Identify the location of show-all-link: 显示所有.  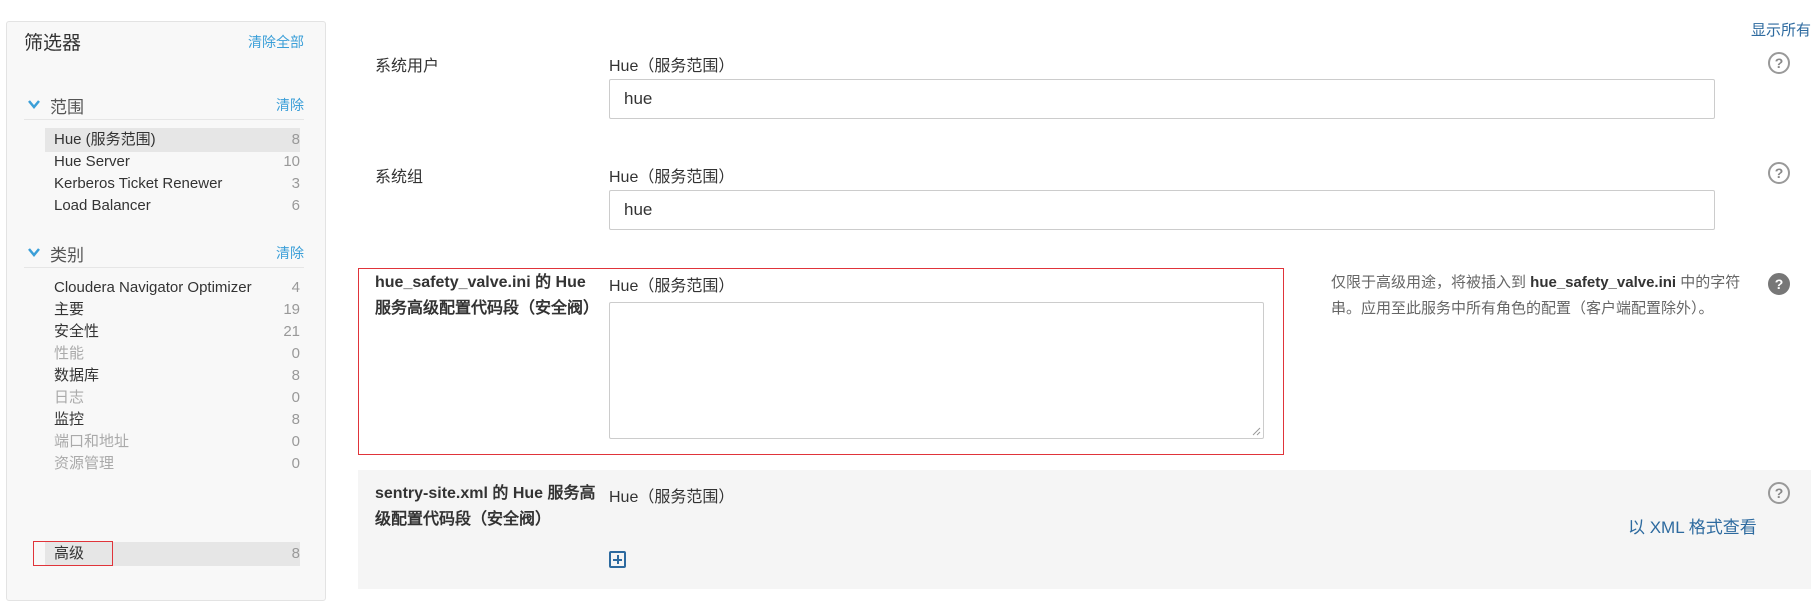
(1781, 29).